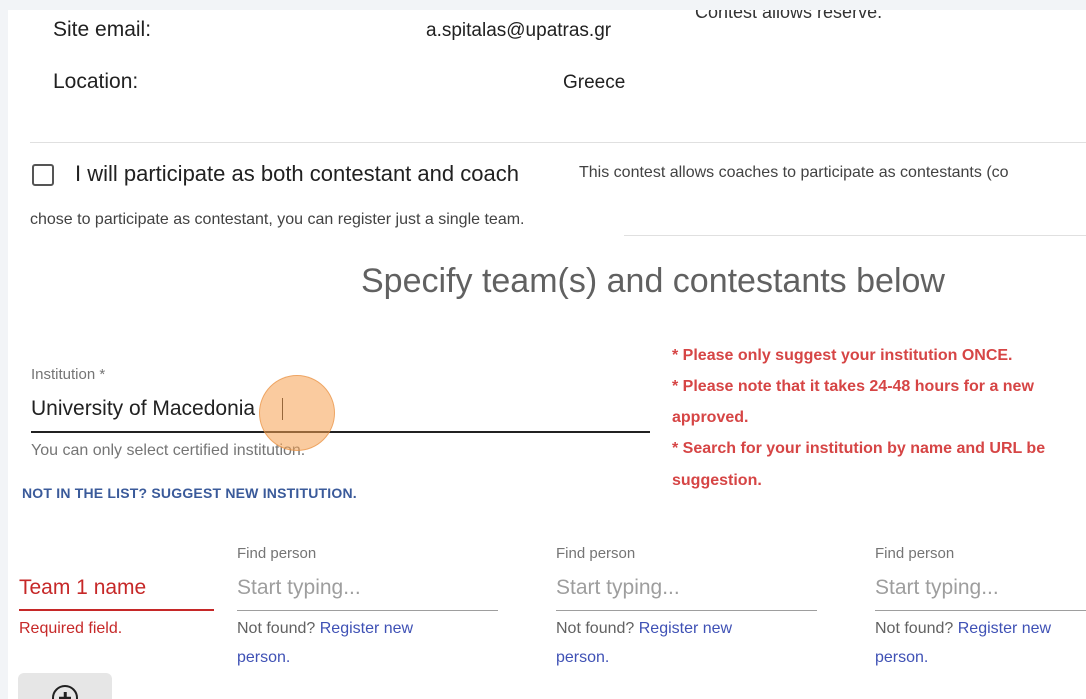 This screenshot has height=699, width=1086. What do you see at coordinates (68, 374) in the screenshot?
I see `institution-label: Institution *` at bounding box center [68, 374].